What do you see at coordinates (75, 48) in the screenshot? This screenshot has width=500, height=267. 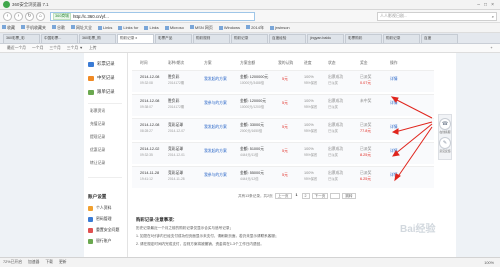 I see `toolbar-item: 三个月 ▼` at bounding box center [75, 48].